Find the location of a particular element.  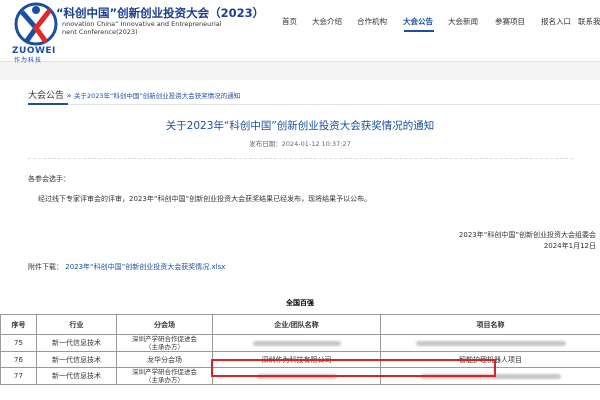

breadcrumb-divider is located at coordinates (314, 104).